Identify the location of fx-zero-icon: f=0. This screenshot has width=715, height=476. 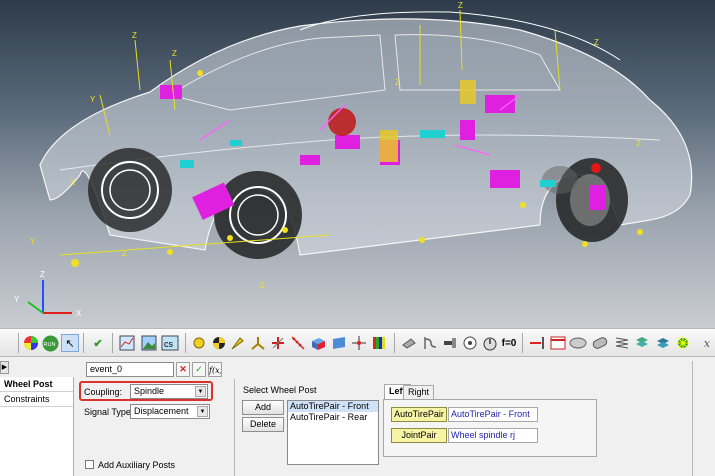
(509, 343).